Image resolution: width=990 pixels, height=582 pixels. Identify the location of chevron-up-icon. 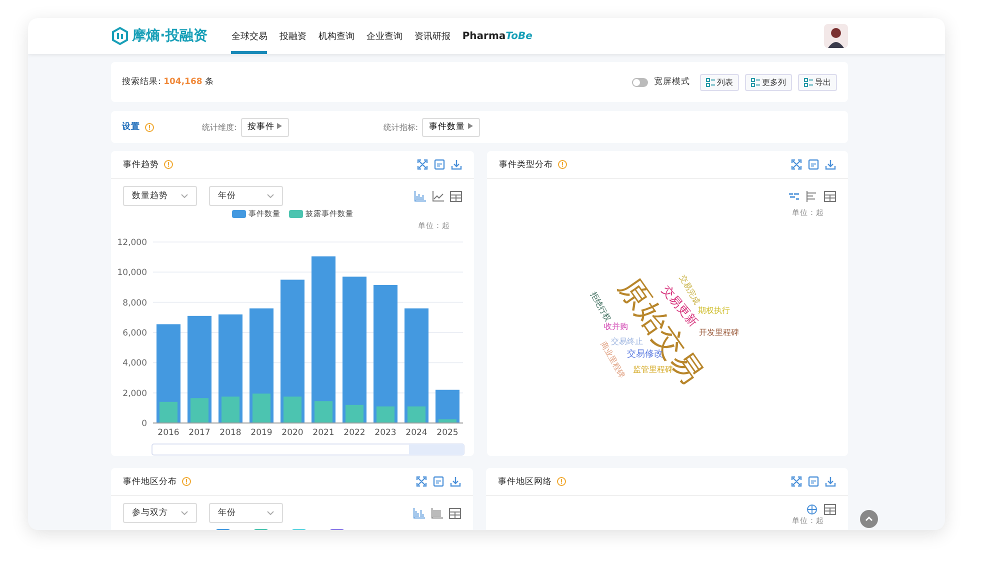
(869, 519).